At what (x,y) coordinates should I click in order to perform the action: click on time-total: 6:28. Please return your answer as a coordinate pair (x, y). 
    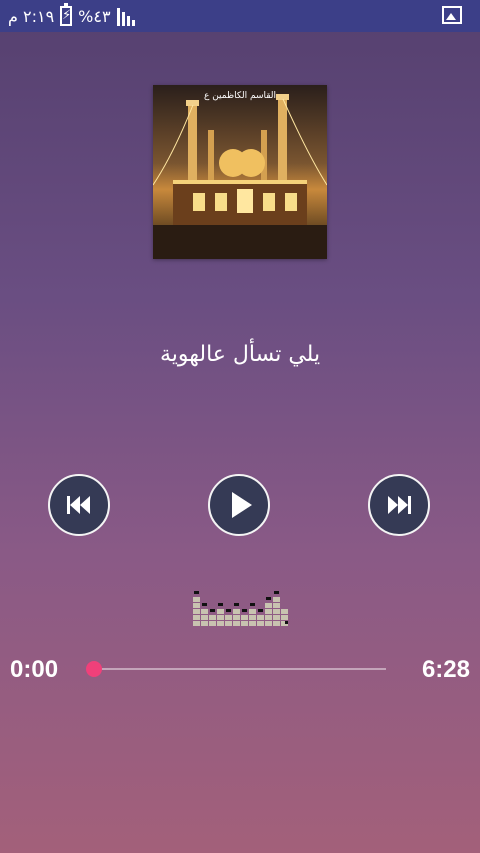
    Looking at the image, I should click on (445, 669).